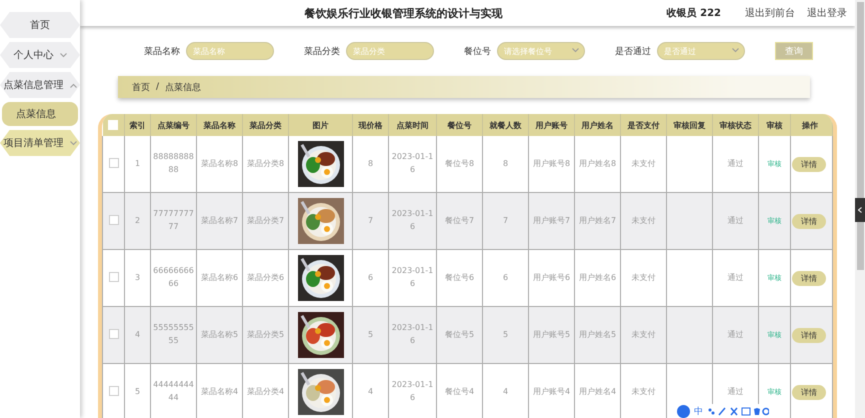 This screenshot has height=418, width=865. I want to click on table-cell: 菜品名称7, so click(219, 221).